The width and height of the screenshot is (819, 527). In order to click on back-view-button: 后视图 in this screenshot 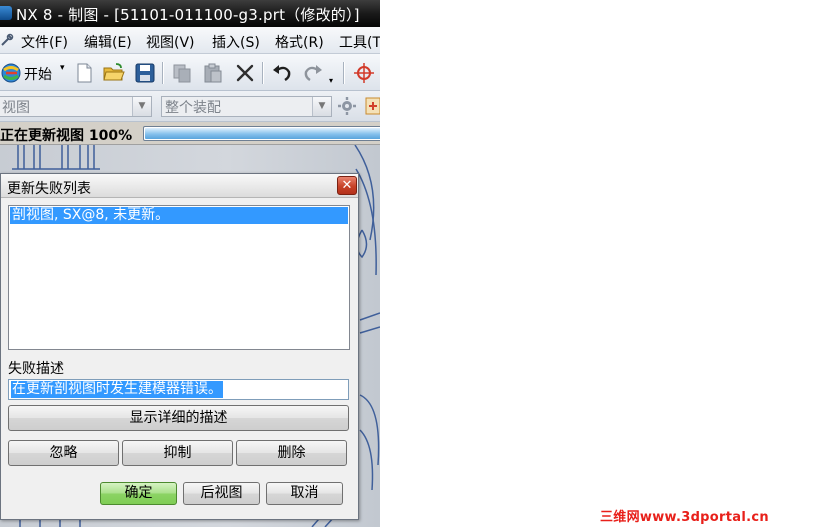, I will do `click(221, 493)`.